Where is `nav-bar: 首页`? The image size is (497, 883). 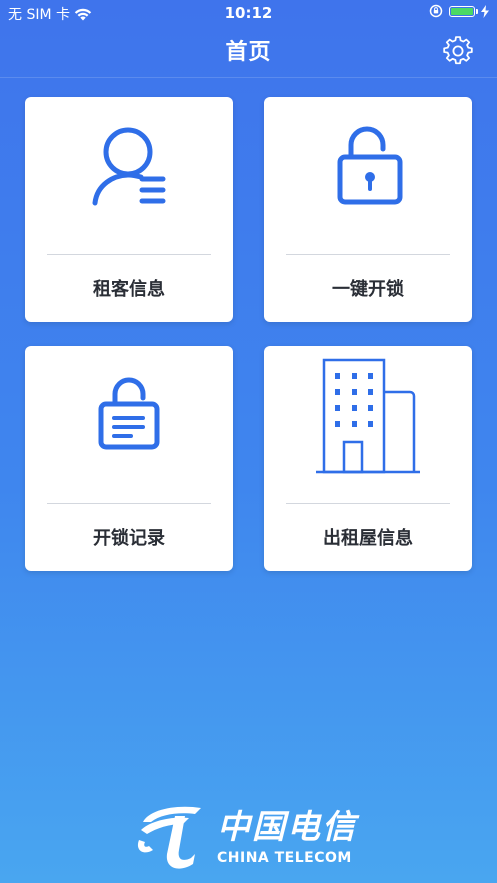
nav-bar: 首页 is located at coordinates (248, 52).